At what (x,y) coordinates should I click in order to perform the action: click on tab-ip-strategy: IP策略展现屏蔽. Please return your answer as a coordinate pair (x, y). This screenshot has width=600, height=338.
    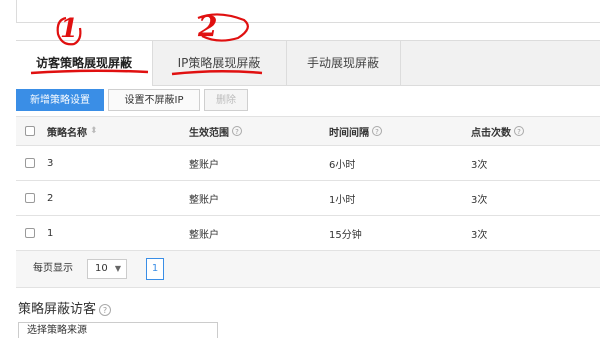
    Looking at the image, I should click on (219, 63).